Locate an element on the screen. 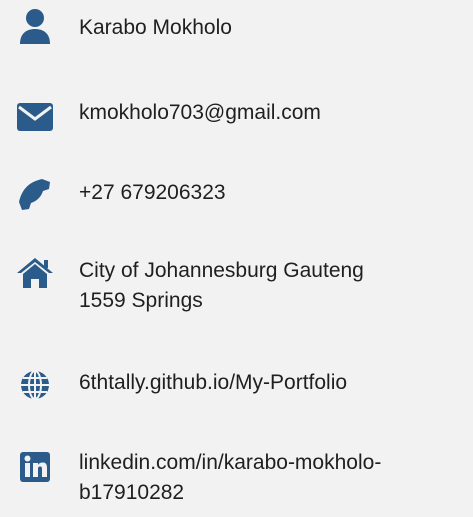 The height and width of the screenshot is (517, 473). contact-phone-text: +27 679206323 is located at coordinates (273, 193).